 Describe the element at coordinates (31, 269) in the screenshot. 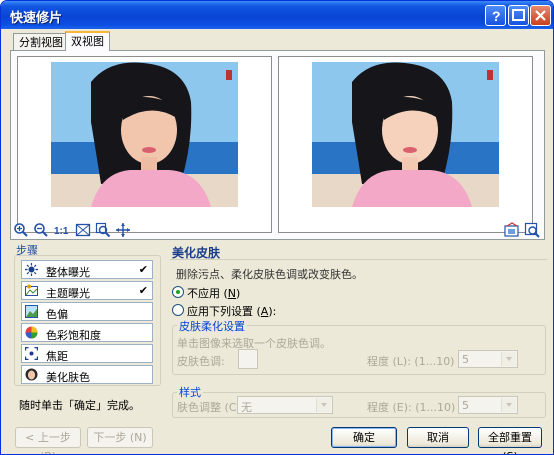

I see `exposure-icon` at that location.